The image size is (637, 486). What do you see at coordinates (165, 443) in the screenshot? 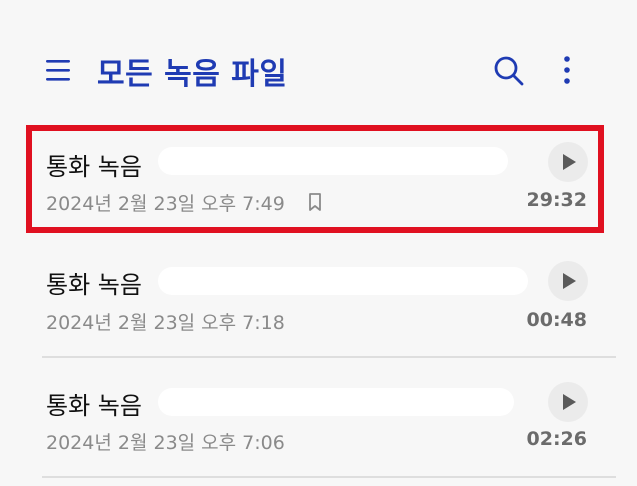
I see `recording-date: 2024년 2월 23일 오후 7:06` at bounding box center [165, 443].